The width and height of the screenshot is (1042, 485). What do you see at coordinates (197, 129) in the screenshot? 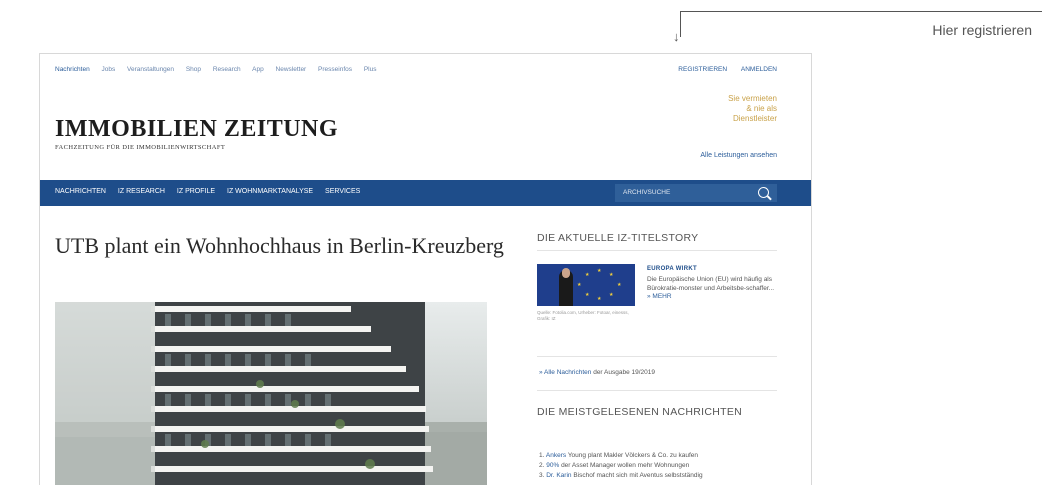
I see `logo-title: IMMOBILIEN ZEITUNG` at bounding box center [197, 129].